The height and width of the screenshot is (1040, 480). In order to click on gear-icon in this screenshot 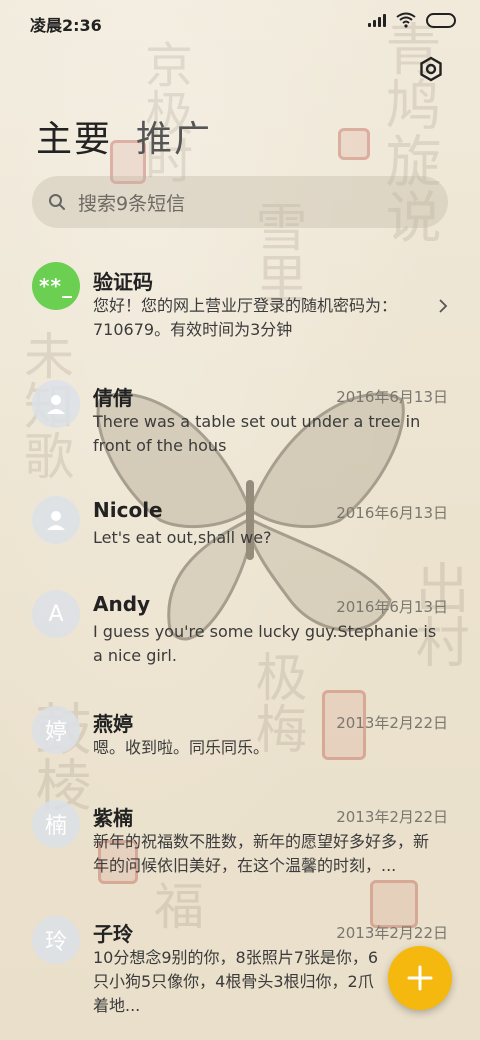, I will do `click(431, 69)`.